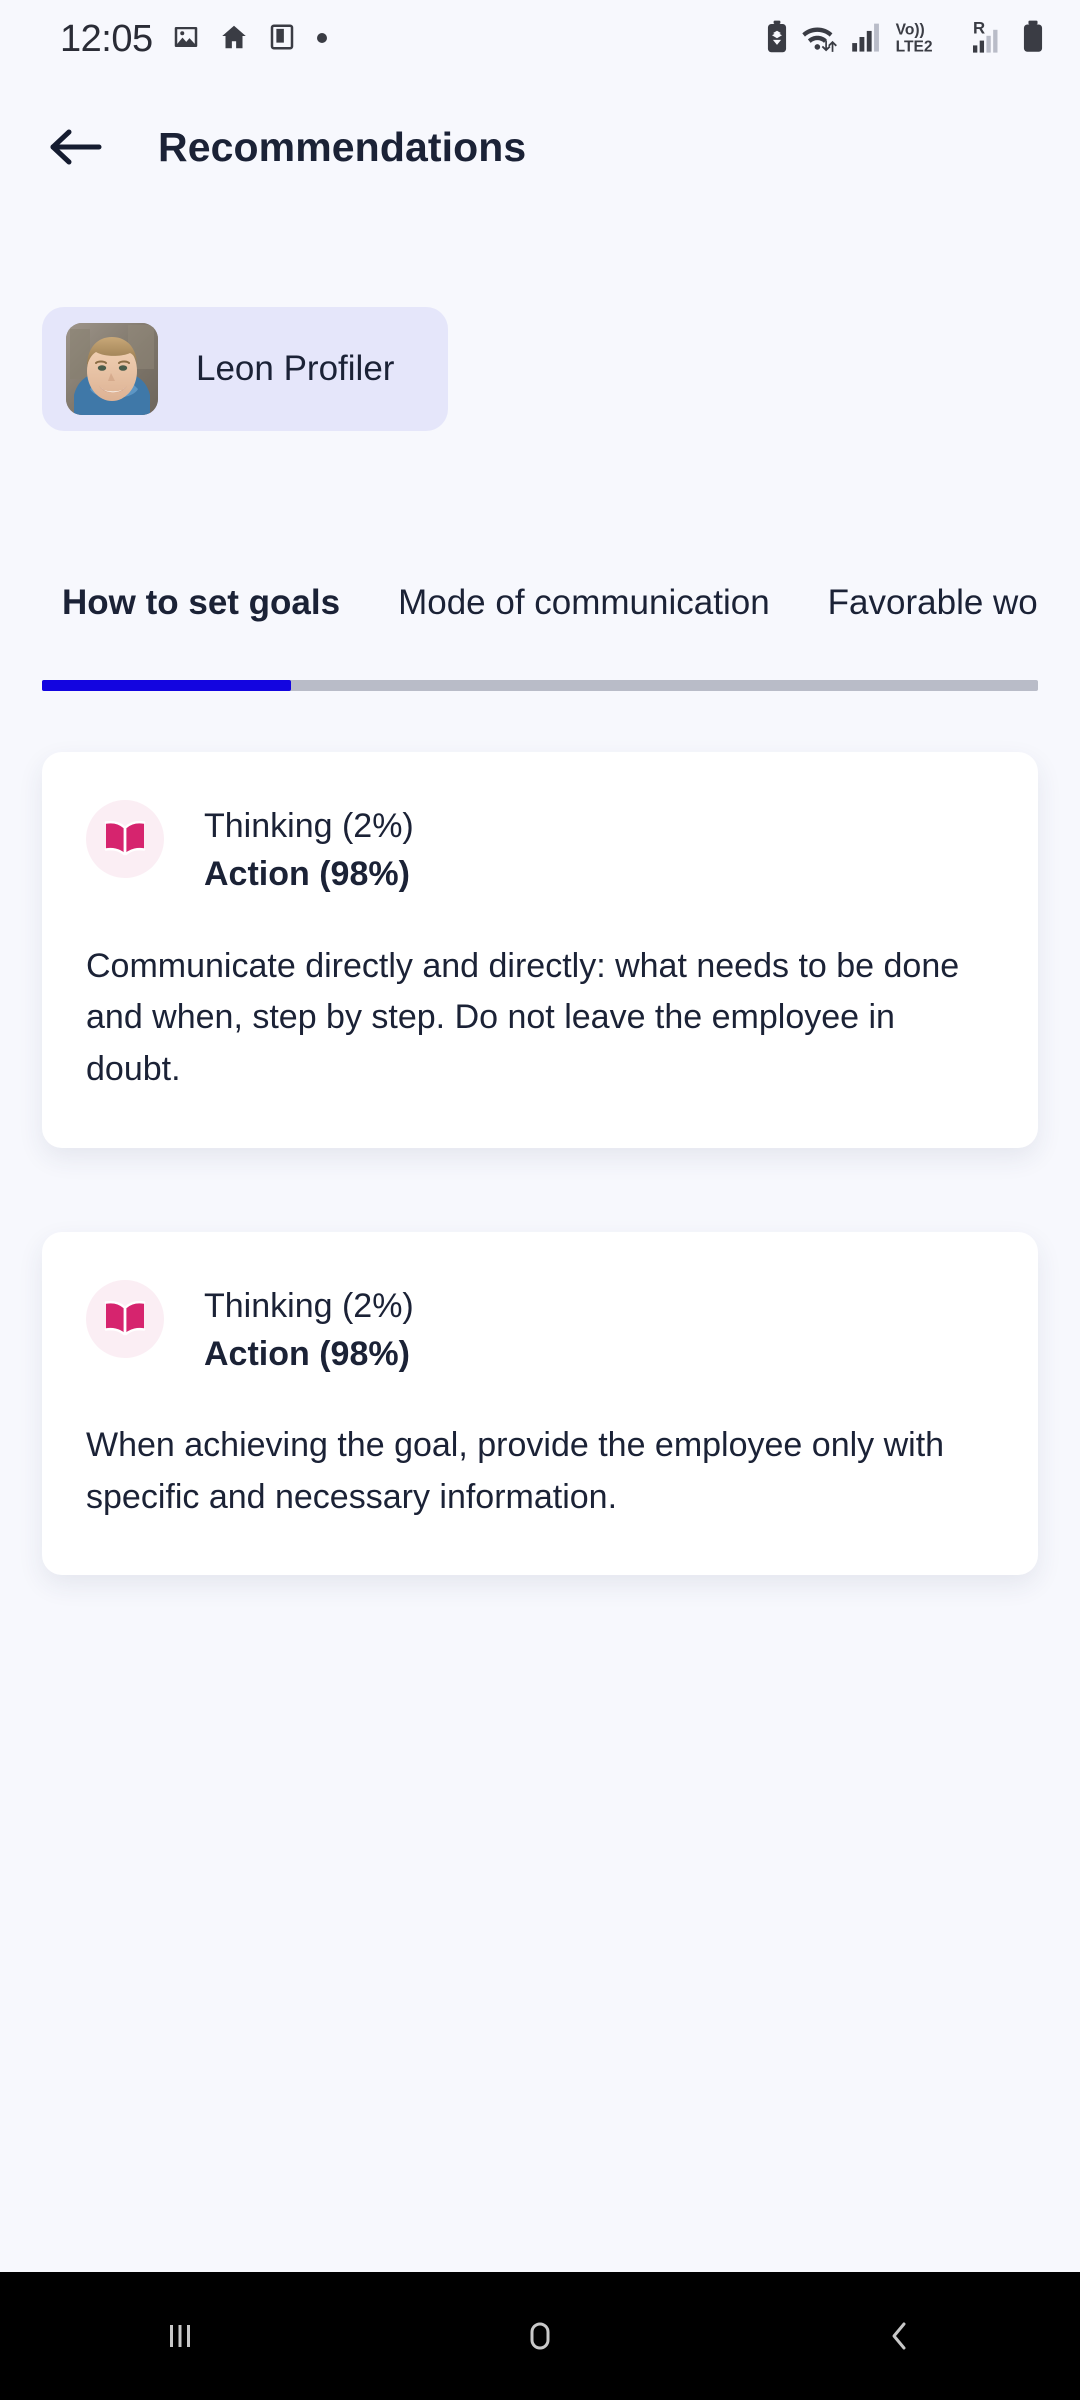 The height and width of the screenshot is (2400, 1080). Describe the element at coordinates (933, 603) in the screenshot. I see `tab-favorable-working: Favorable wo` at that location.